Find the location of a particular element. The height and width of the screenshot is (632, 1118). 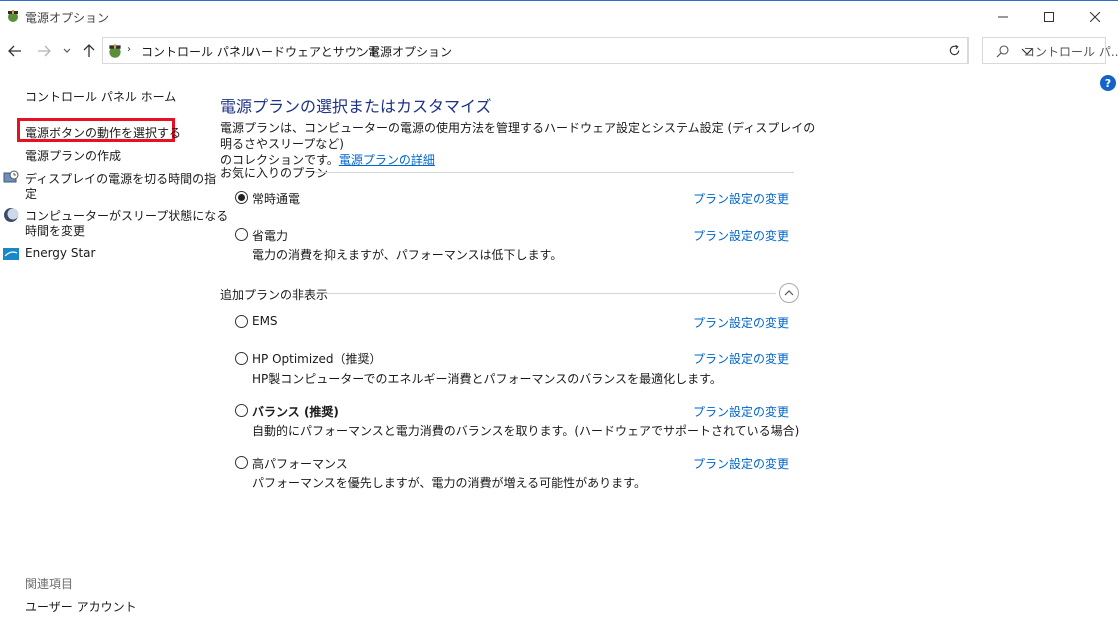

up-arrow-icon is located at coordinates (89, 50).